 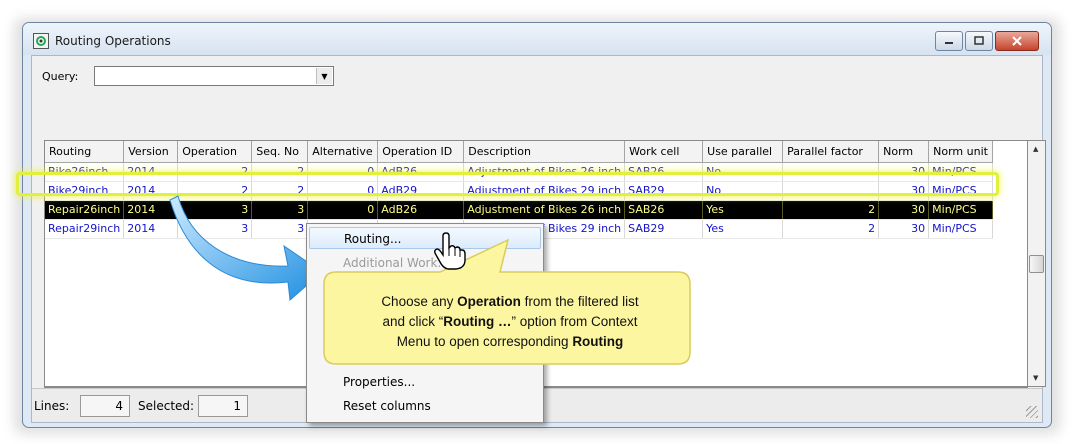 What do you see at coordinates (419, 301) in the screenshot?
I see `callout-line1a: Choose any` at bounding box center [419, 301].